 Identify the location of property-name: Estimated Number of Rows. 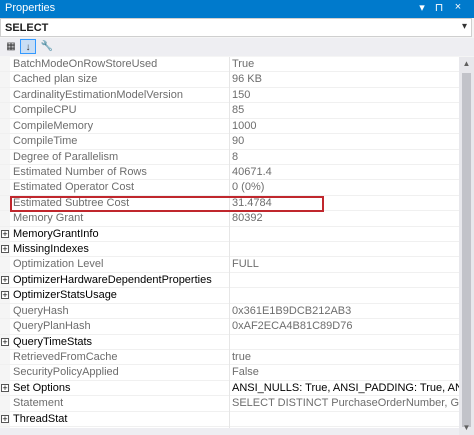
(80, 171).